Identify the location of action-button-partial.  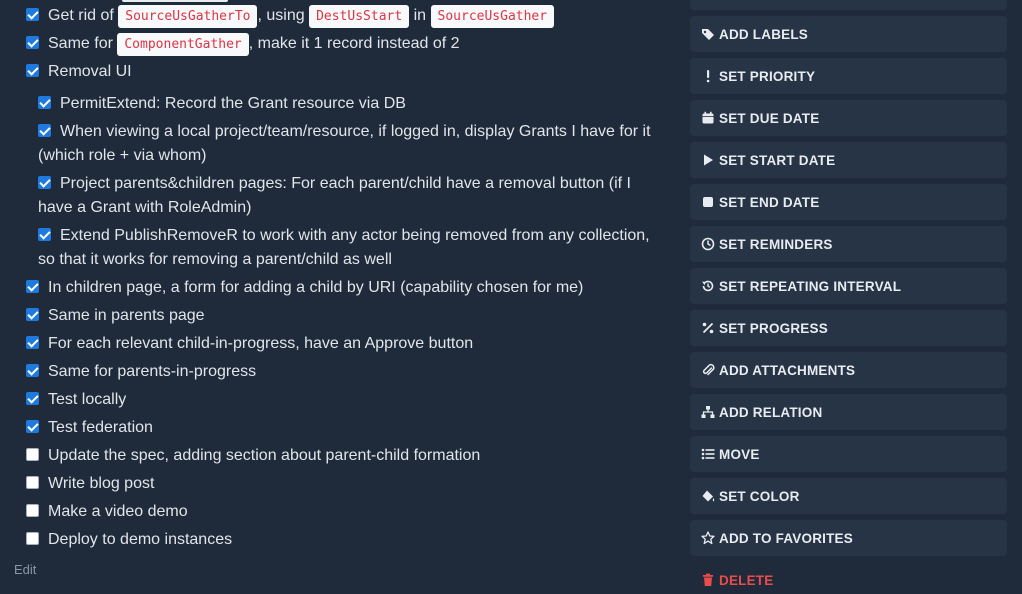
(848, 5).